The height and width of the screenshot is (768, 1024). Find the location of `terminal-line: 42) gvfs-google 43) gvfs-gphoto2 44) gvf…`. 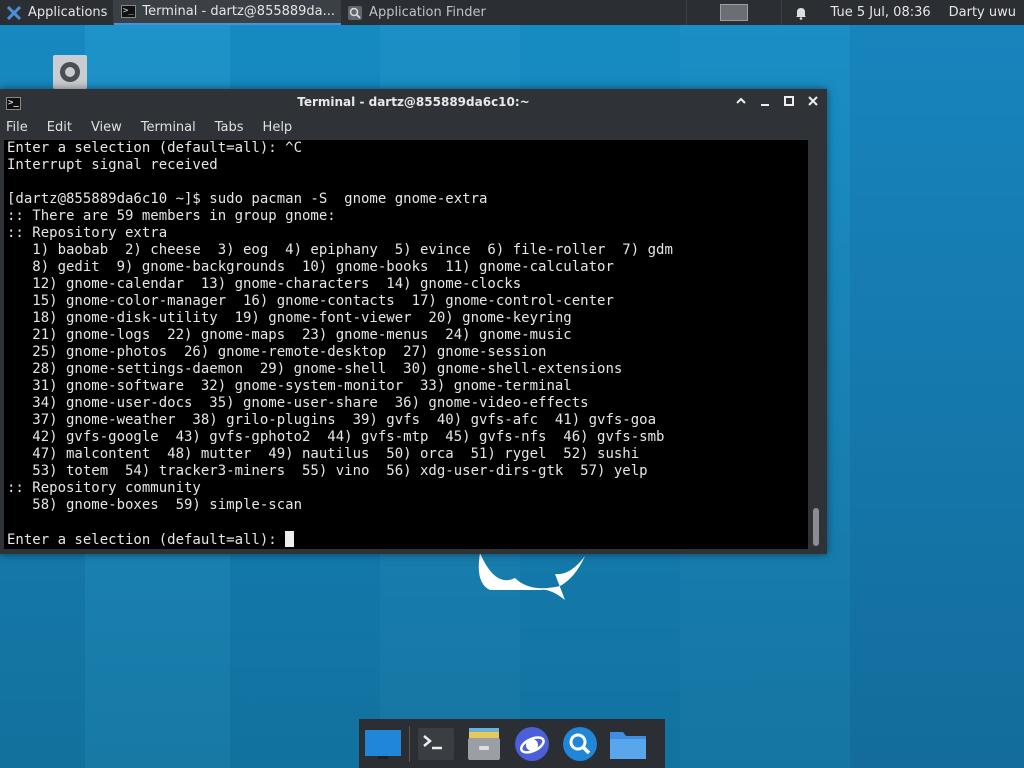

terminal-line: 42) gvfs-google 43) gvfs-gphoto2 44) gvf… is located at coordinates (336, 437).